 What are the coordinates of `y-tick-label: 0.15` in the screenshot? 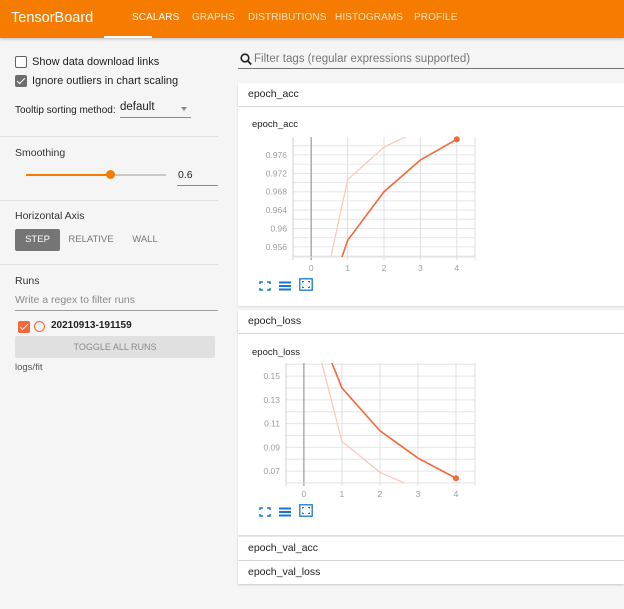 It's located at (271, 376).